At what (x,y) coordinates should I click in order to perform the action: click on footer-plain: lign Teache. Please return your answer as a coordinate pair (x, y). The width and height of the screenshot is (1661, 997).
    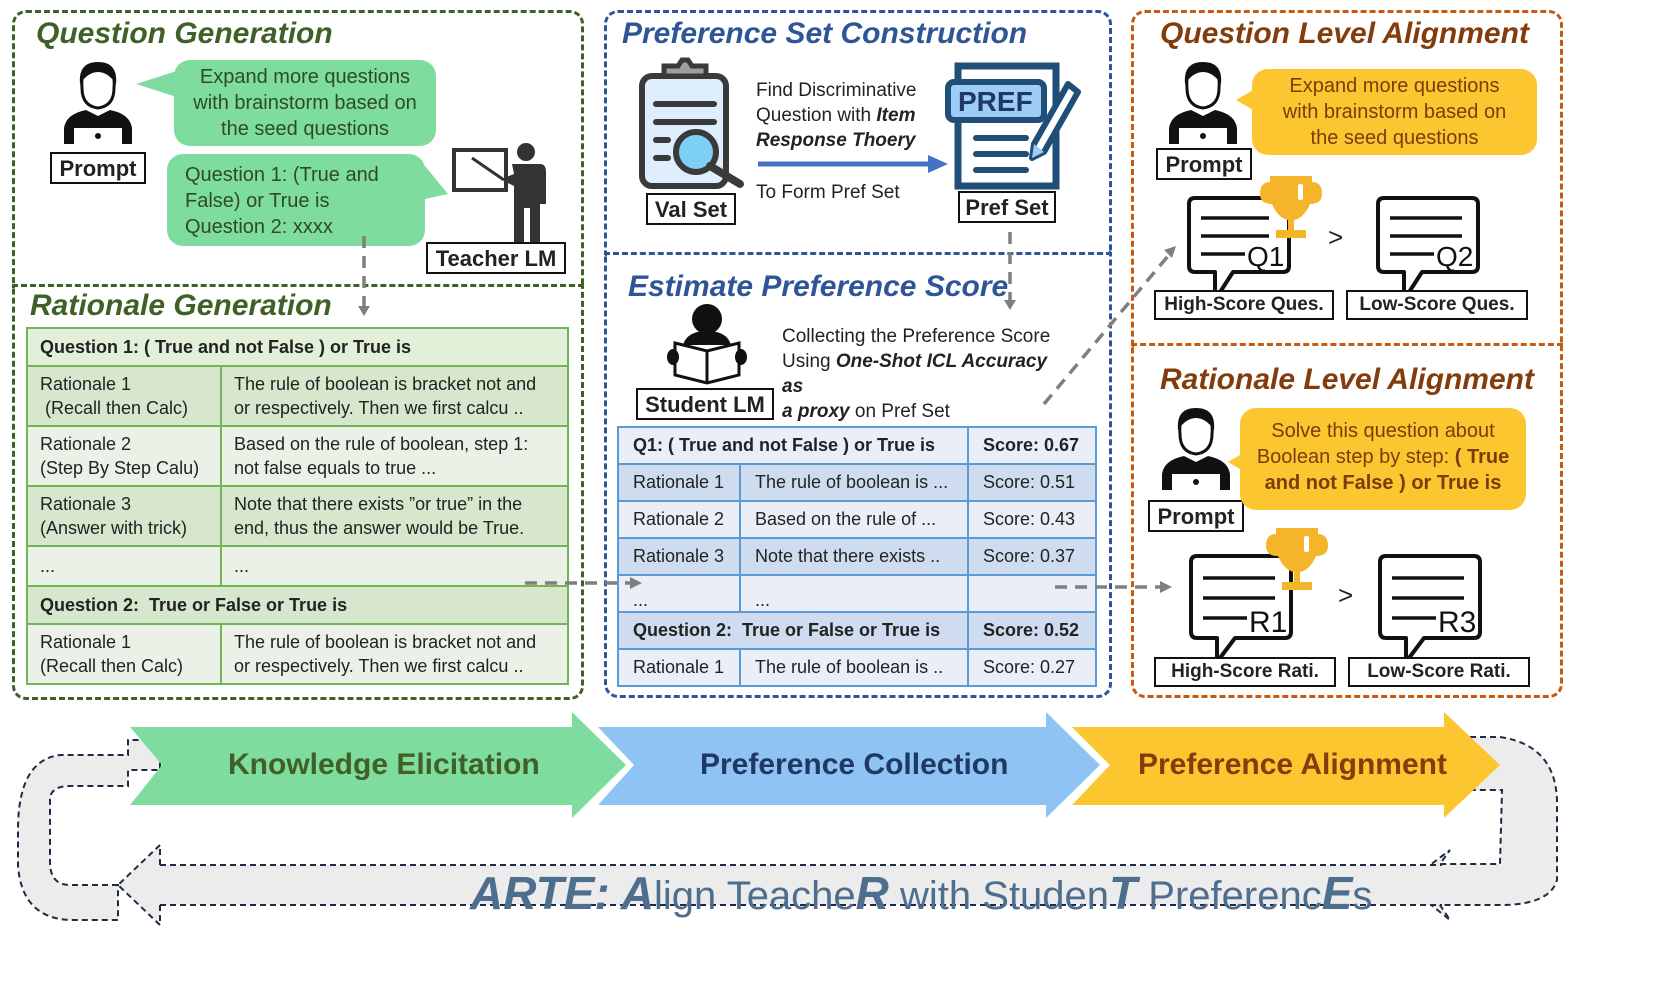
    Looking at the image, I should click on (755, 896).